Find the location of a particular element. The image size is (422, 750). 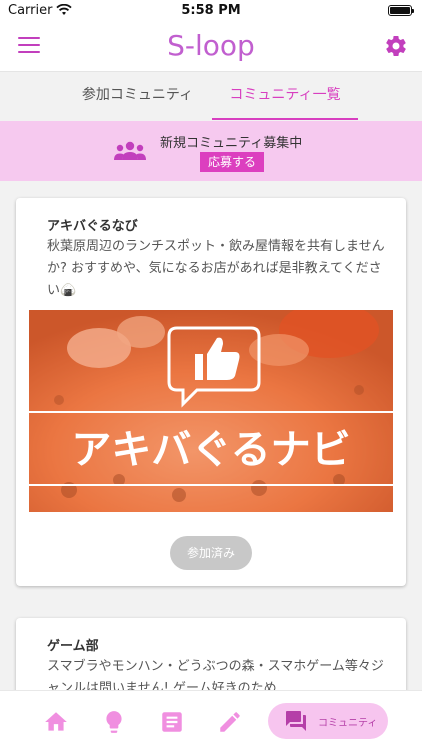

community-image-title: アキバぐるナビ is located at coordinates (211, 450).